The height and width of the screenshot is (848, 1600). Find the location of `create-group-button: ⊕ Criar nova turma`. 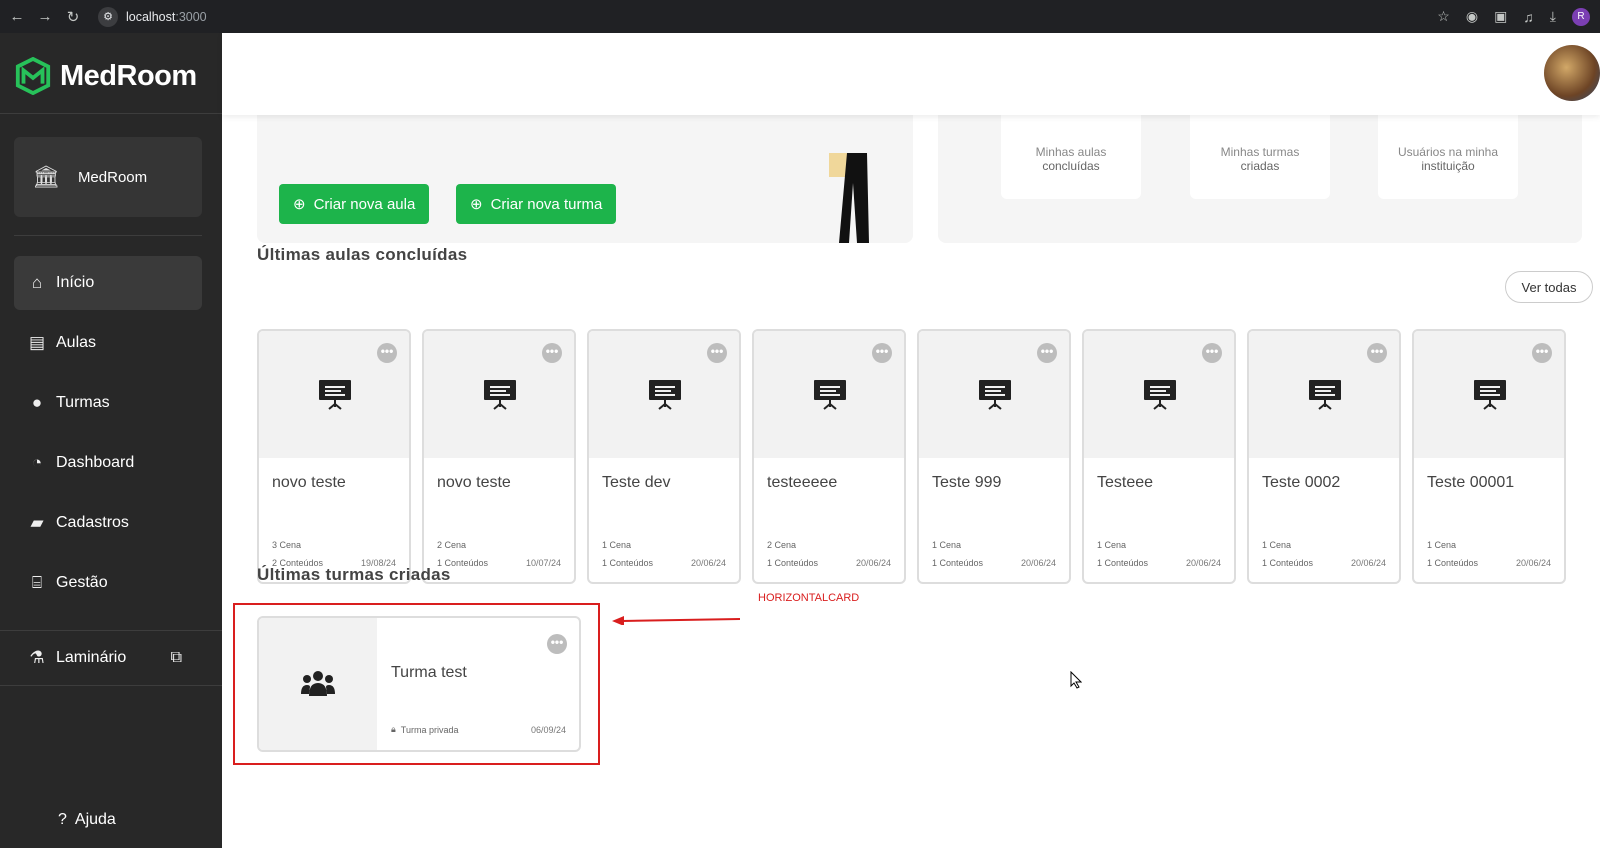

create-group-button: ⊕ Criar nova turma is located at coordinates (536, 204).